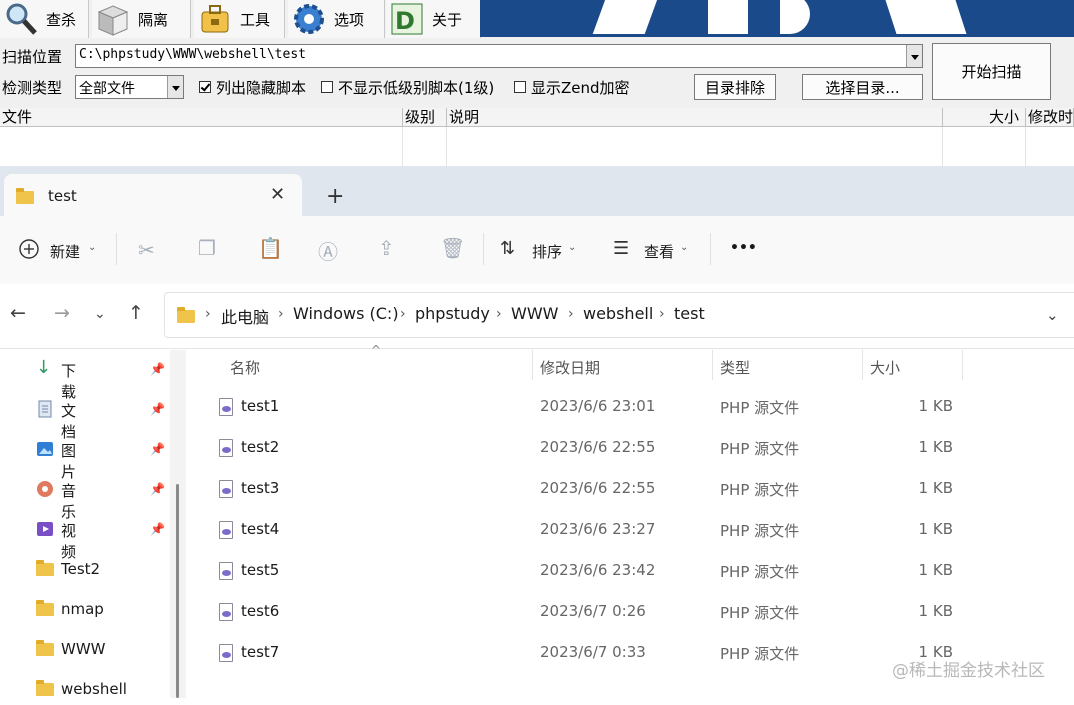  What do you see at coordinates (69, 541) in the screenshot?
I see `sidebar-item-label: 视频` at bounding box center [69, 541].